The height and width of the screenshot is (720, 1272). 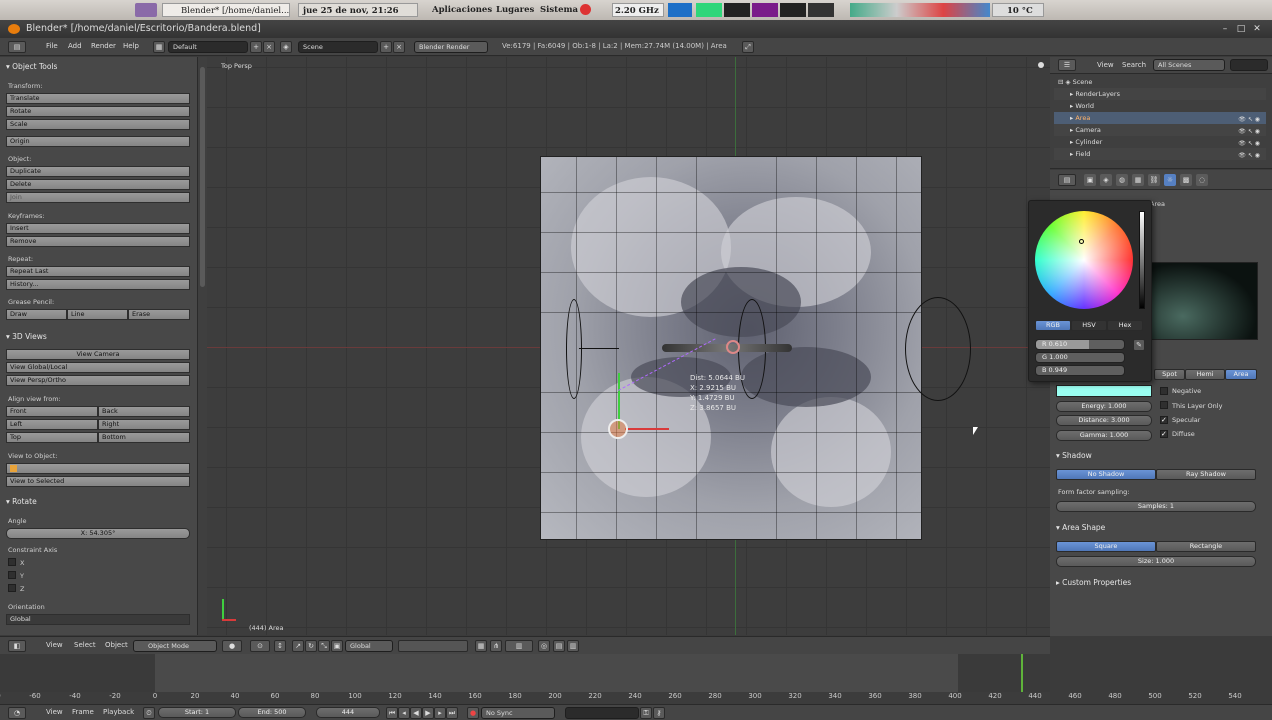 What do you see at coordinates (428, 713) in the screenshot?
I see `play-icon: ▶` at bounding box center [428, 713].